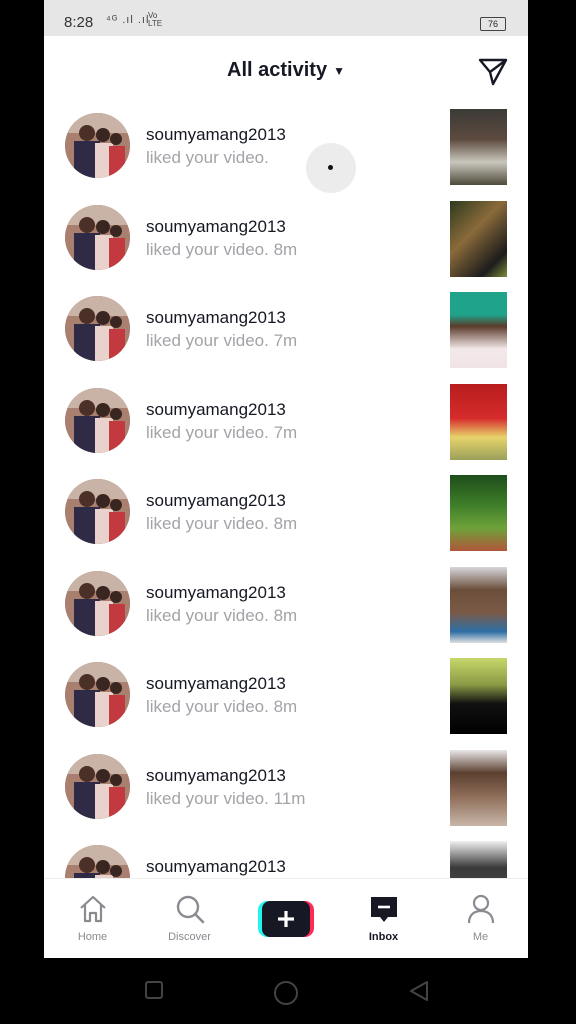 The height and width of the screenshot is (1024, 576). What do you see at coordinates (226, 798) in the screenshot?
I see `activity-text: liked your video. 11m` at bounding box center [226, 798].